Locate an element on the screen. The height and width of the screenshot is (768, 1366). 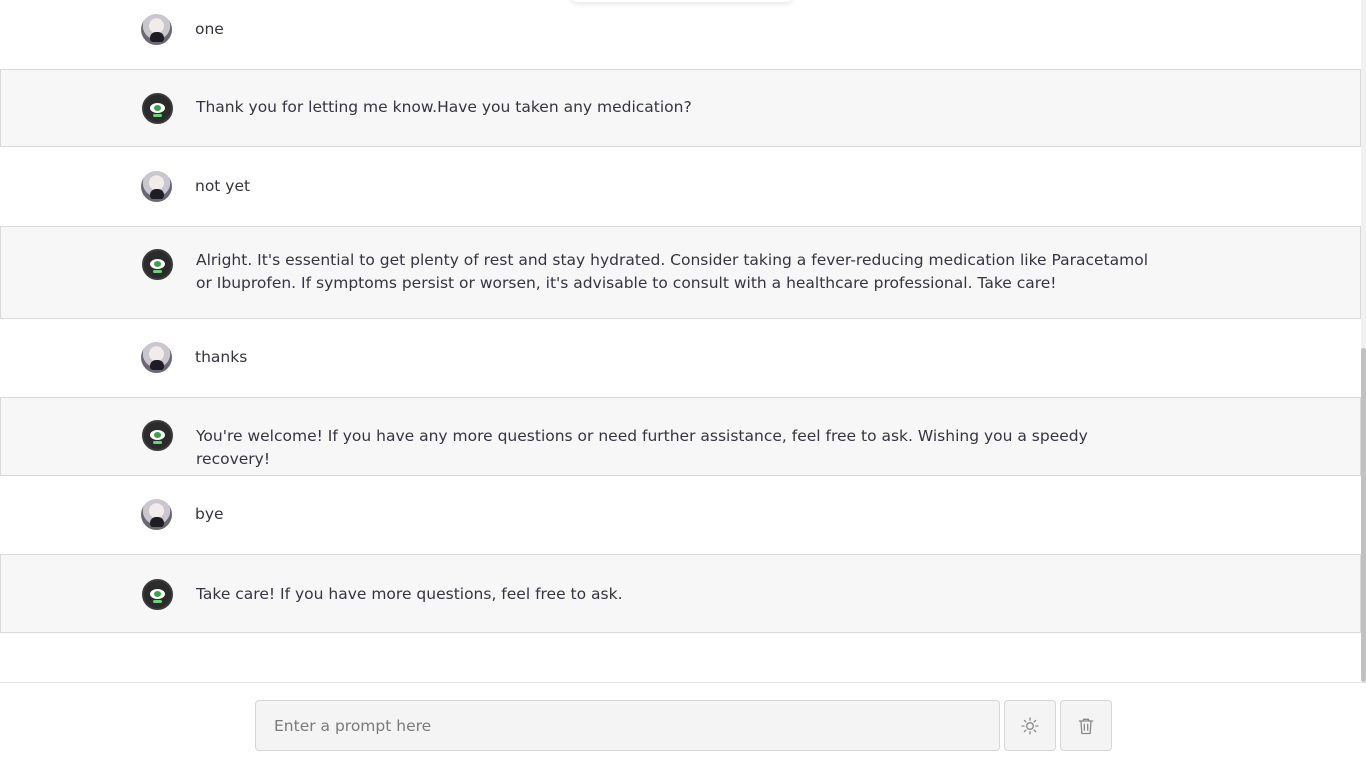
trash-icon is located at coordinates (1086, 726).